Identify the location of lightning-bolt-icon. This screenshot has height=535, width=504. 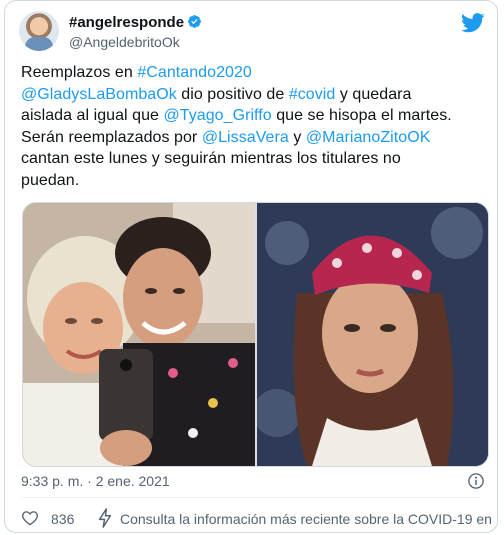
(105, 518).